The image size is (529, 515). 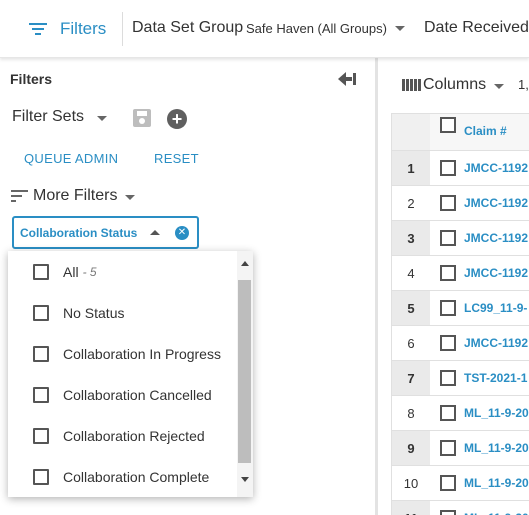 What do you see at coordinates (245, 479) in the screenshot?
I see `scroll-down-arrow-icon` at bounding box center [245, 479].